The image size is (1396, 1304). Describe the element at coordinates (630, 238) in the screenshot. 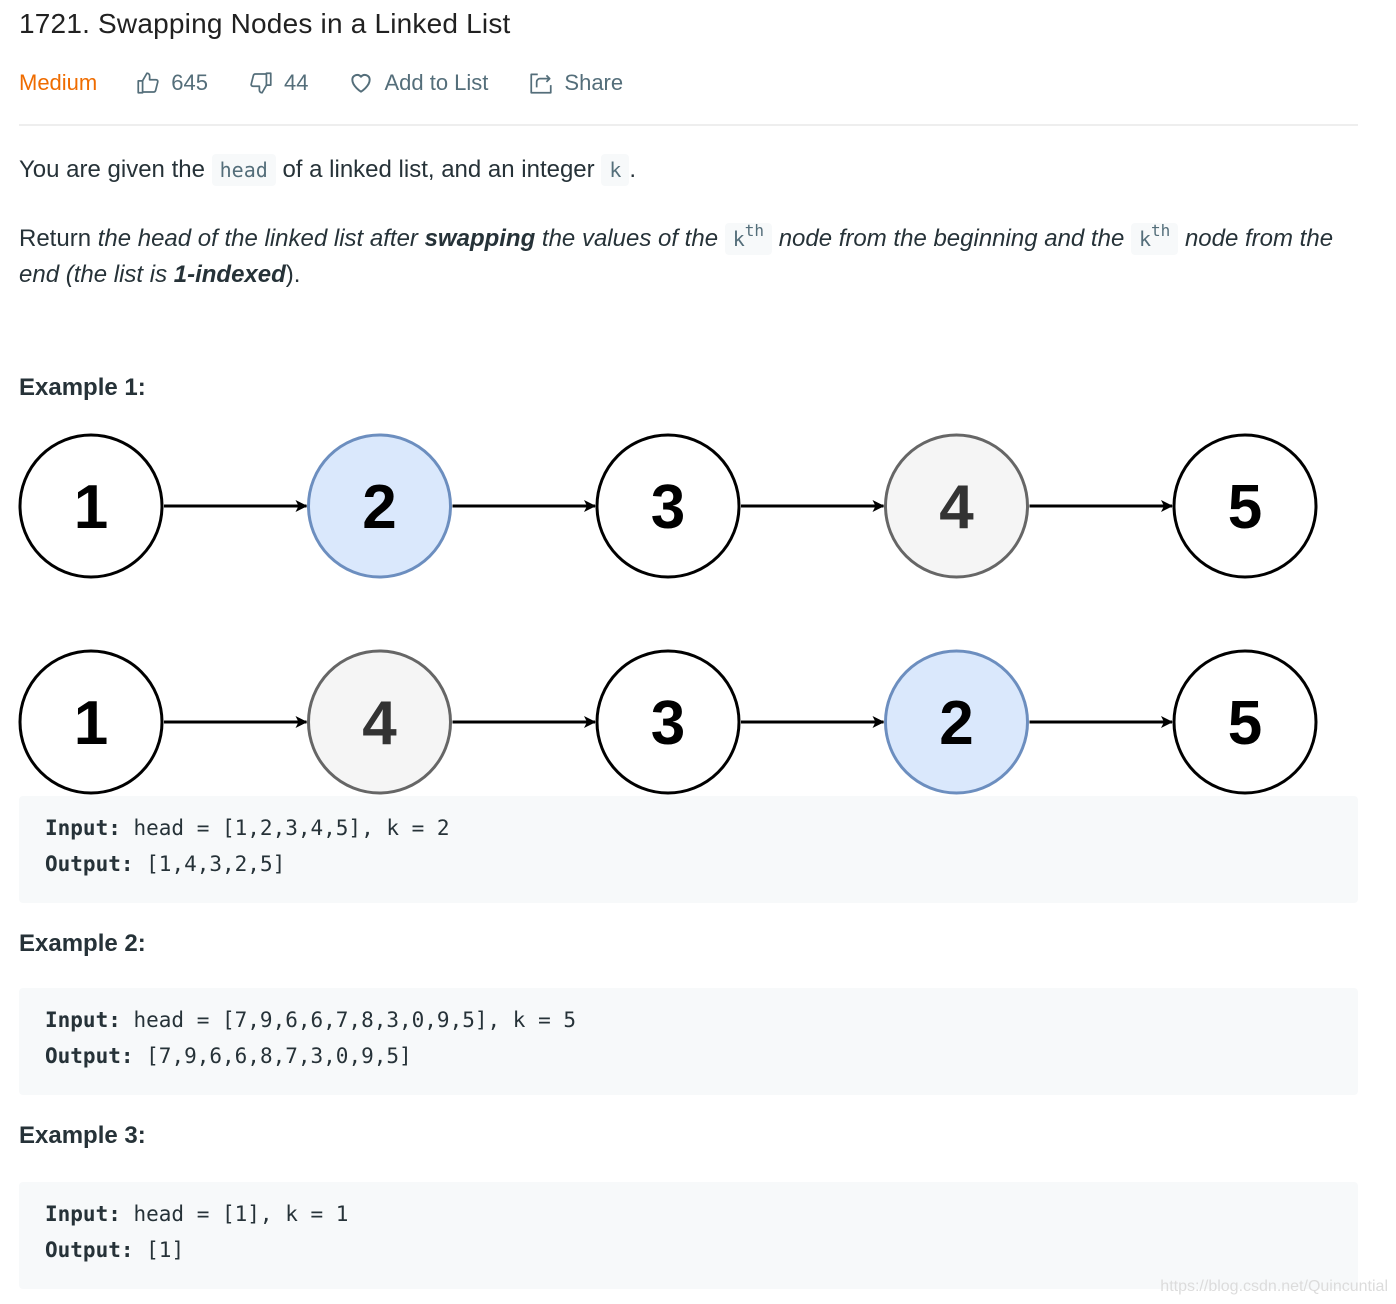

I see `emphasis-text: the values of the` at that location.